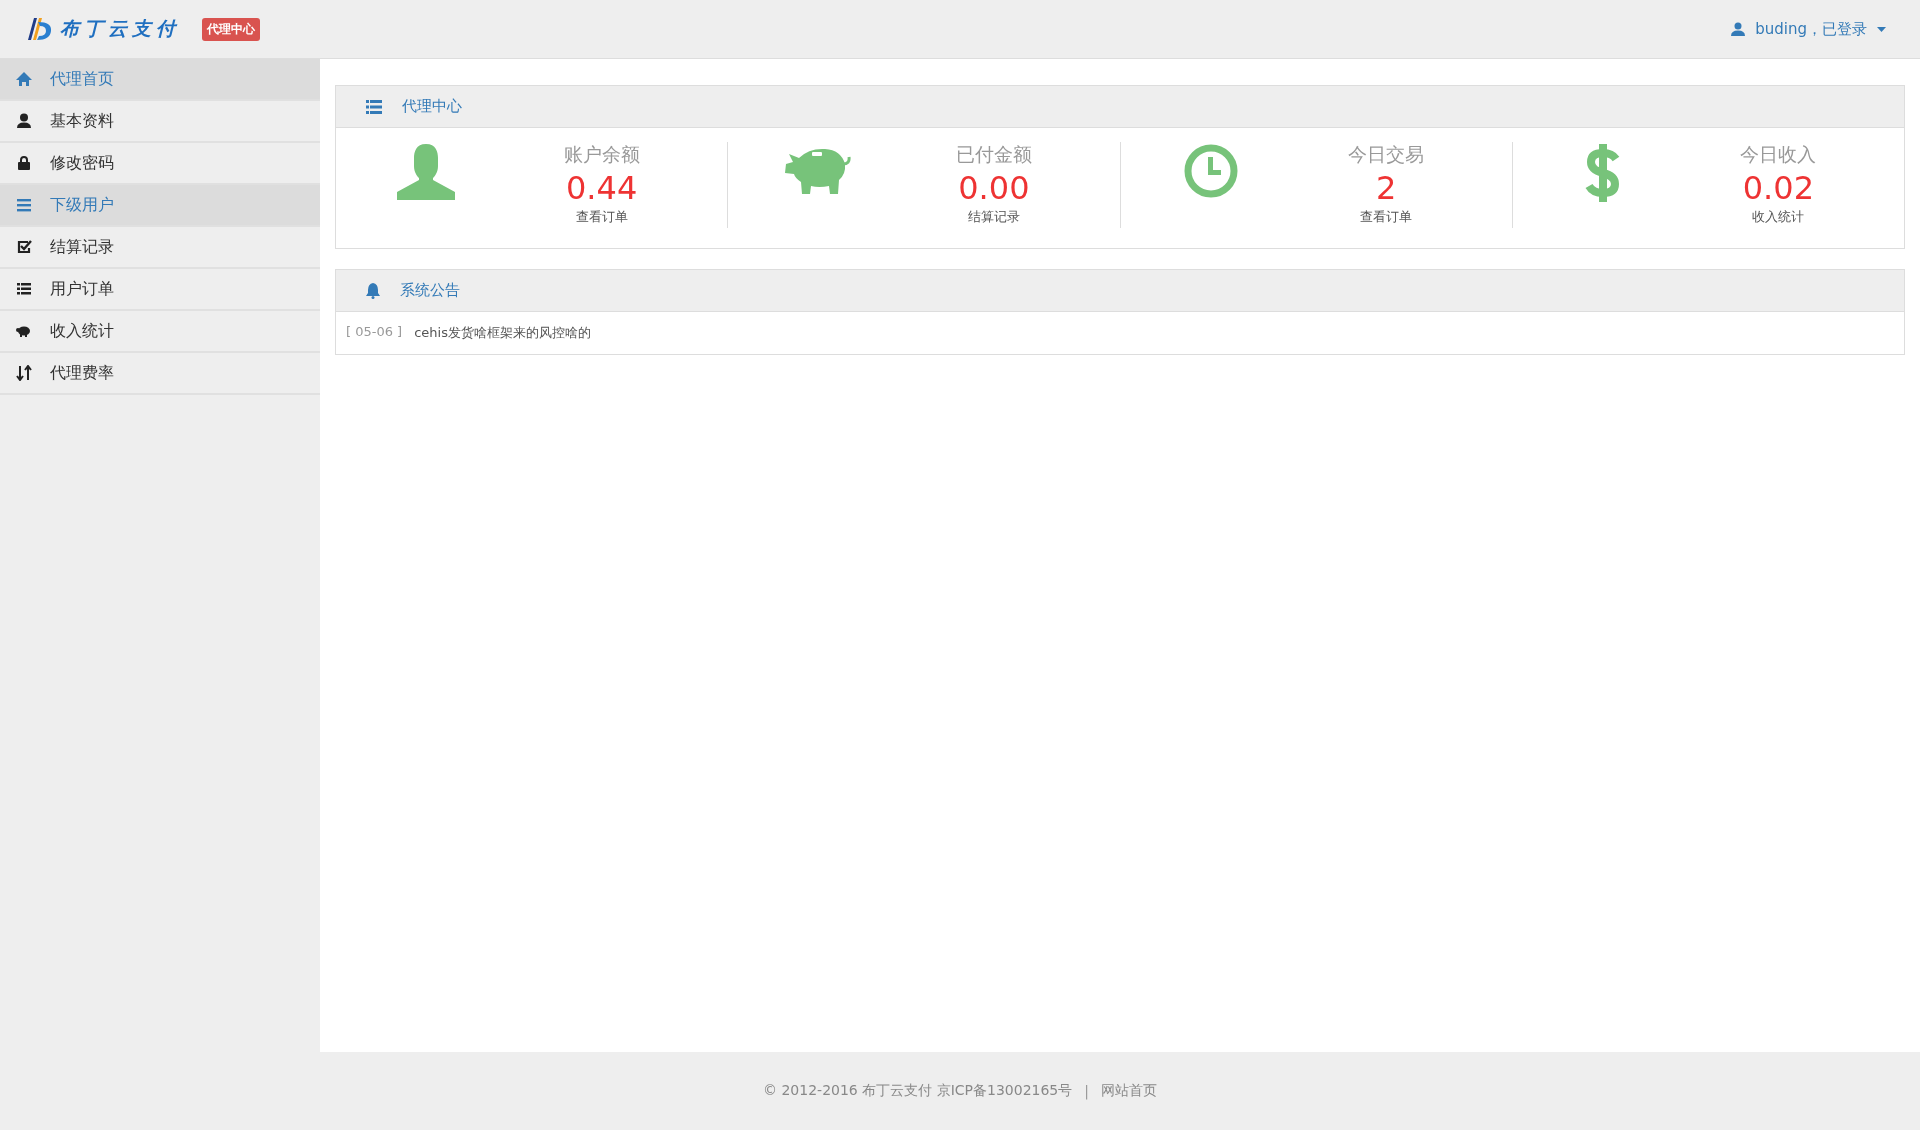 Image resolution: width=1920 pixels, height=1130 pixels. What do you see at coordinates (1778, 154) in the screenshot?
I see `stat-label: 今日收入` at bounding box center [1778, 154].